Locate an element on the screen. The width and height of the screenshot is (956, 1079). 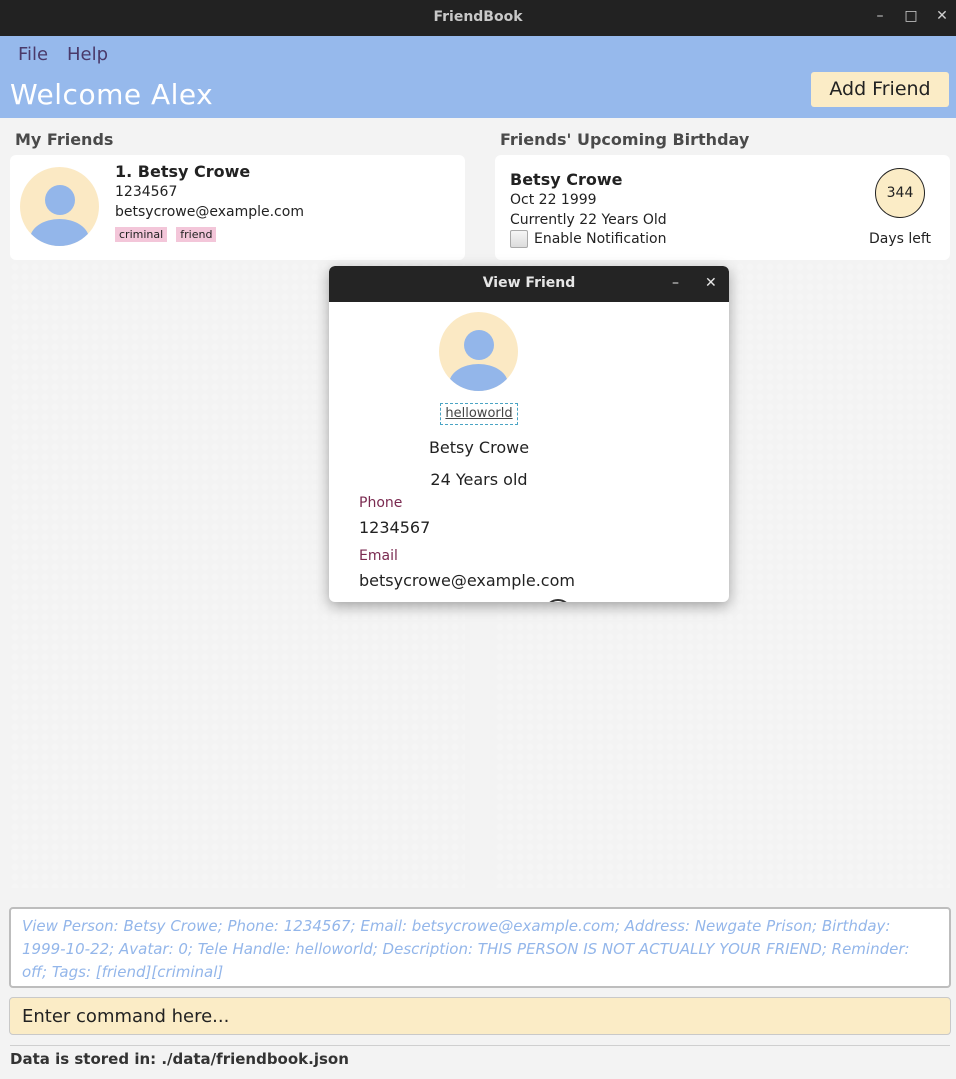
welcome-text: Welcome Alex is located at coordinates (112, 94).